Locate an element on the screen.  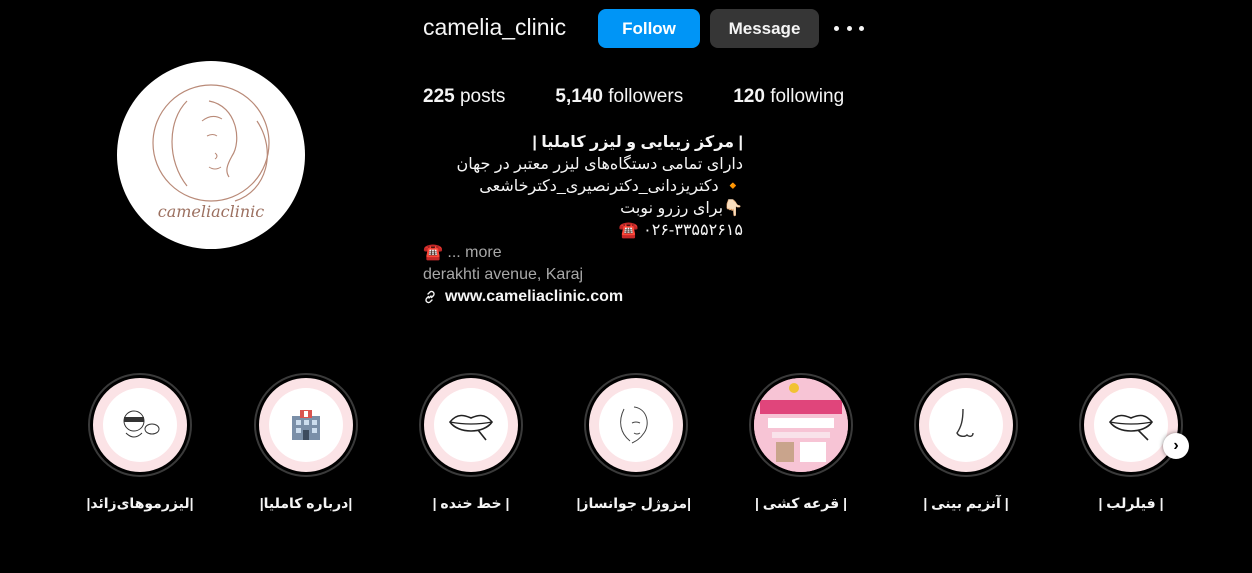
highlight-item: |لیزرموهای‌زائد| is located at coordinates (140, 442).